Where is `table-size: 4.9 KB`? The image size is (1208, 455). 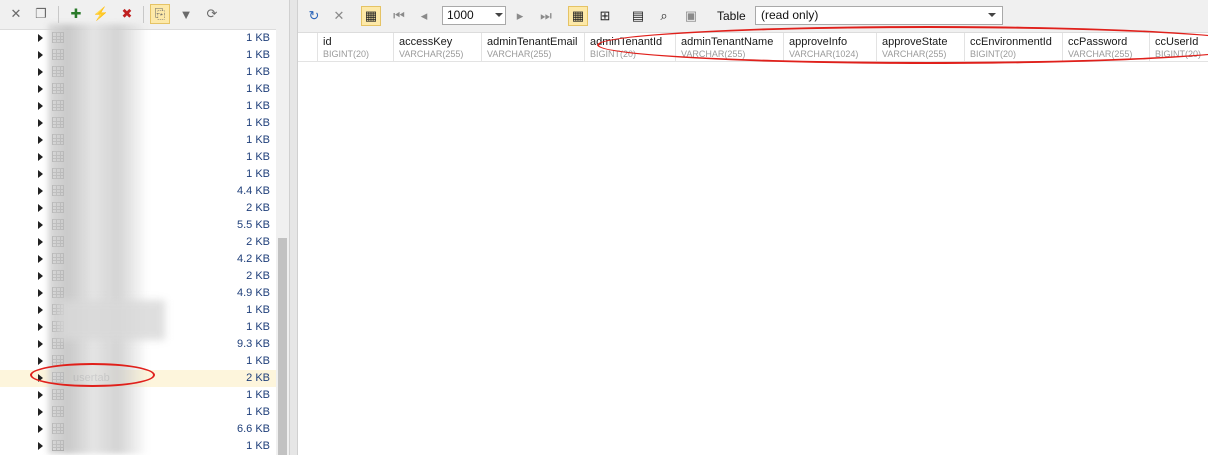
table-size: 4.9 KB is located at coordinates (253, 293).